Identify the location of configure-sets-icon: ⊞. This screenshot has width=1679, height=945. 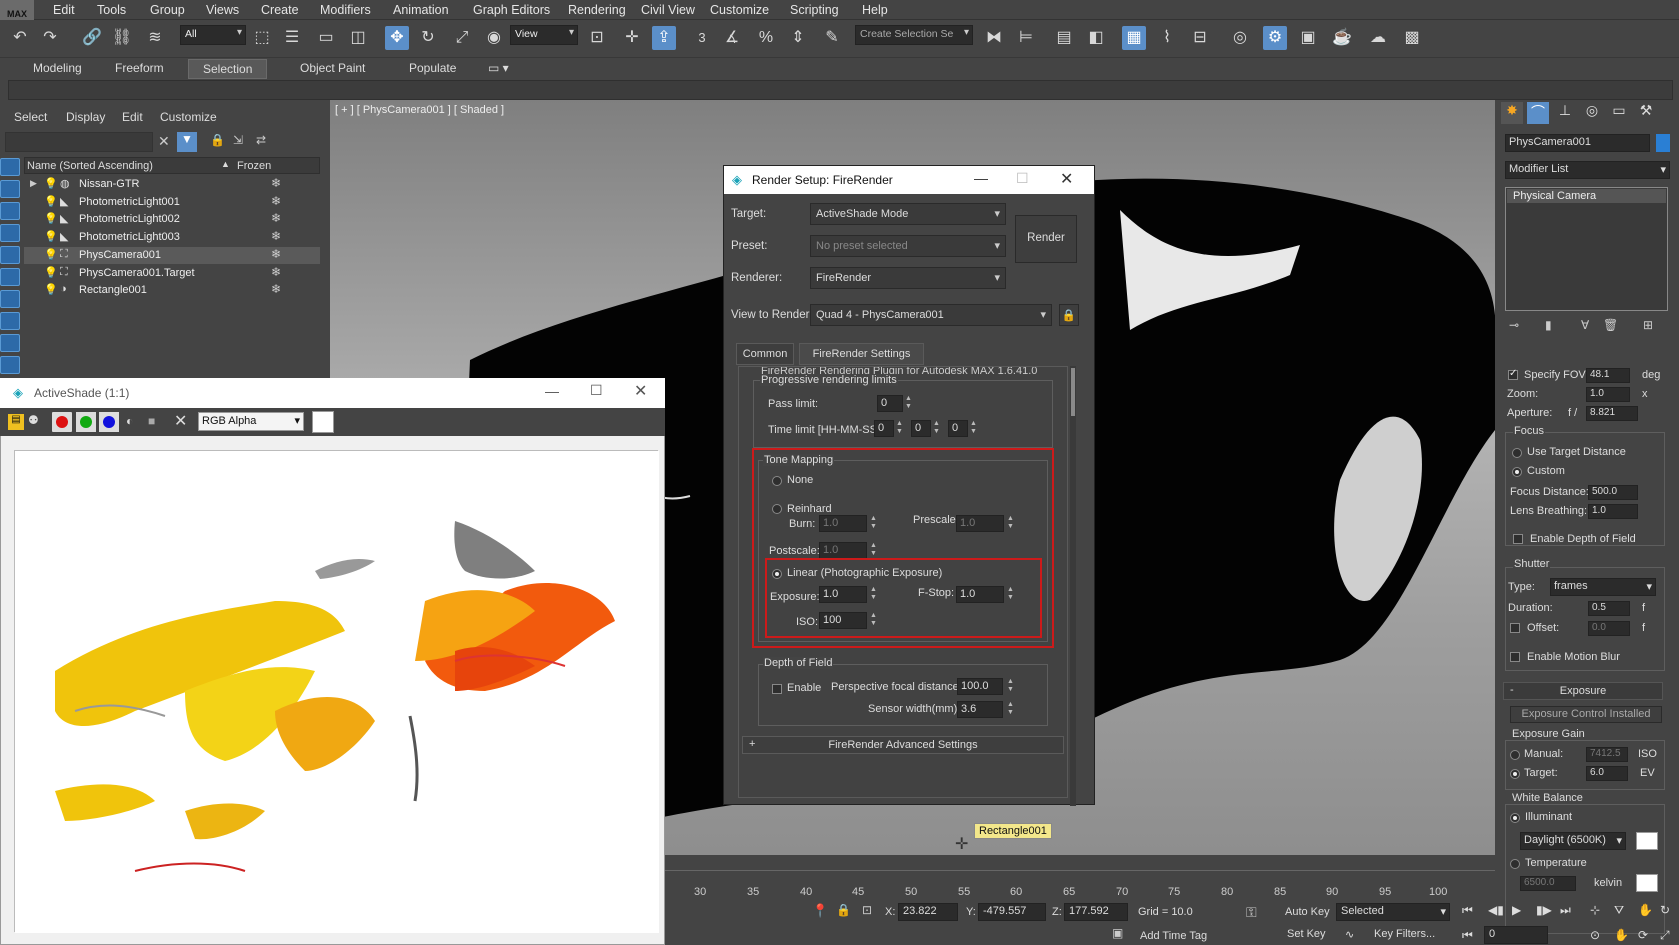
(1648, 325).